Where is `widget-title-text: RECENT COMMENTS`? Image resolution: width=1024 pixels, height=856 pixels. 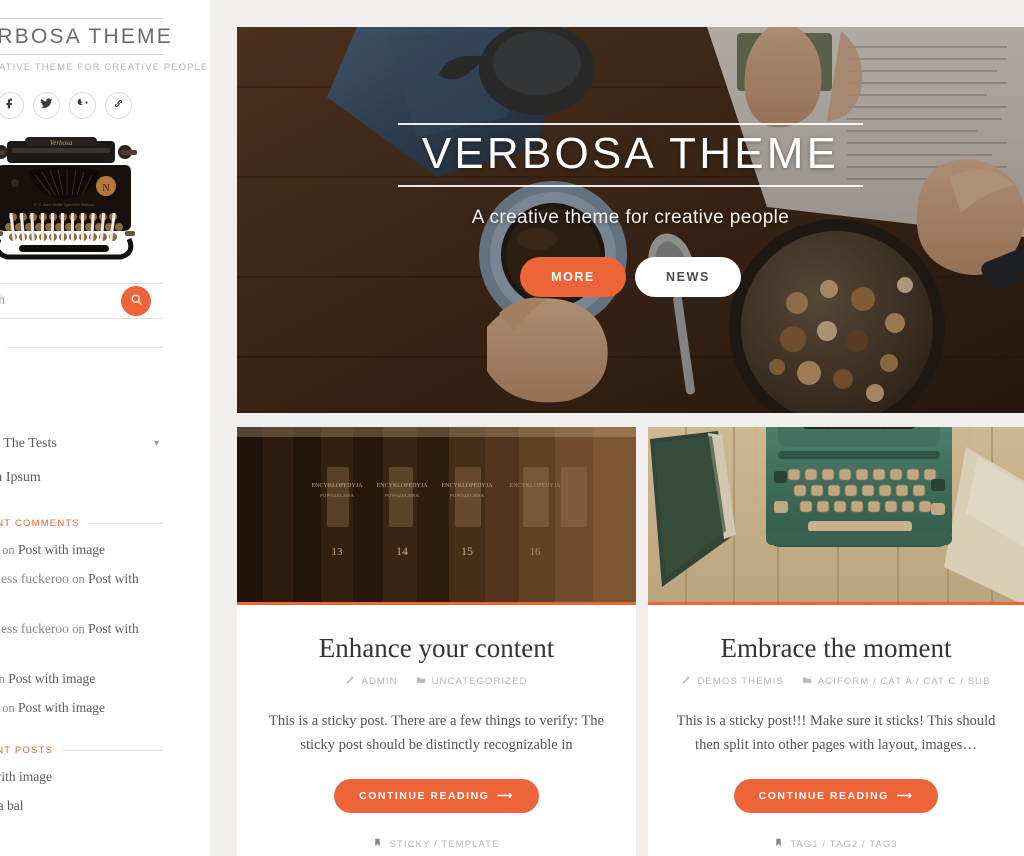
widget-title-text: RECENT COMMENTS is located at coordinates (40, 523).